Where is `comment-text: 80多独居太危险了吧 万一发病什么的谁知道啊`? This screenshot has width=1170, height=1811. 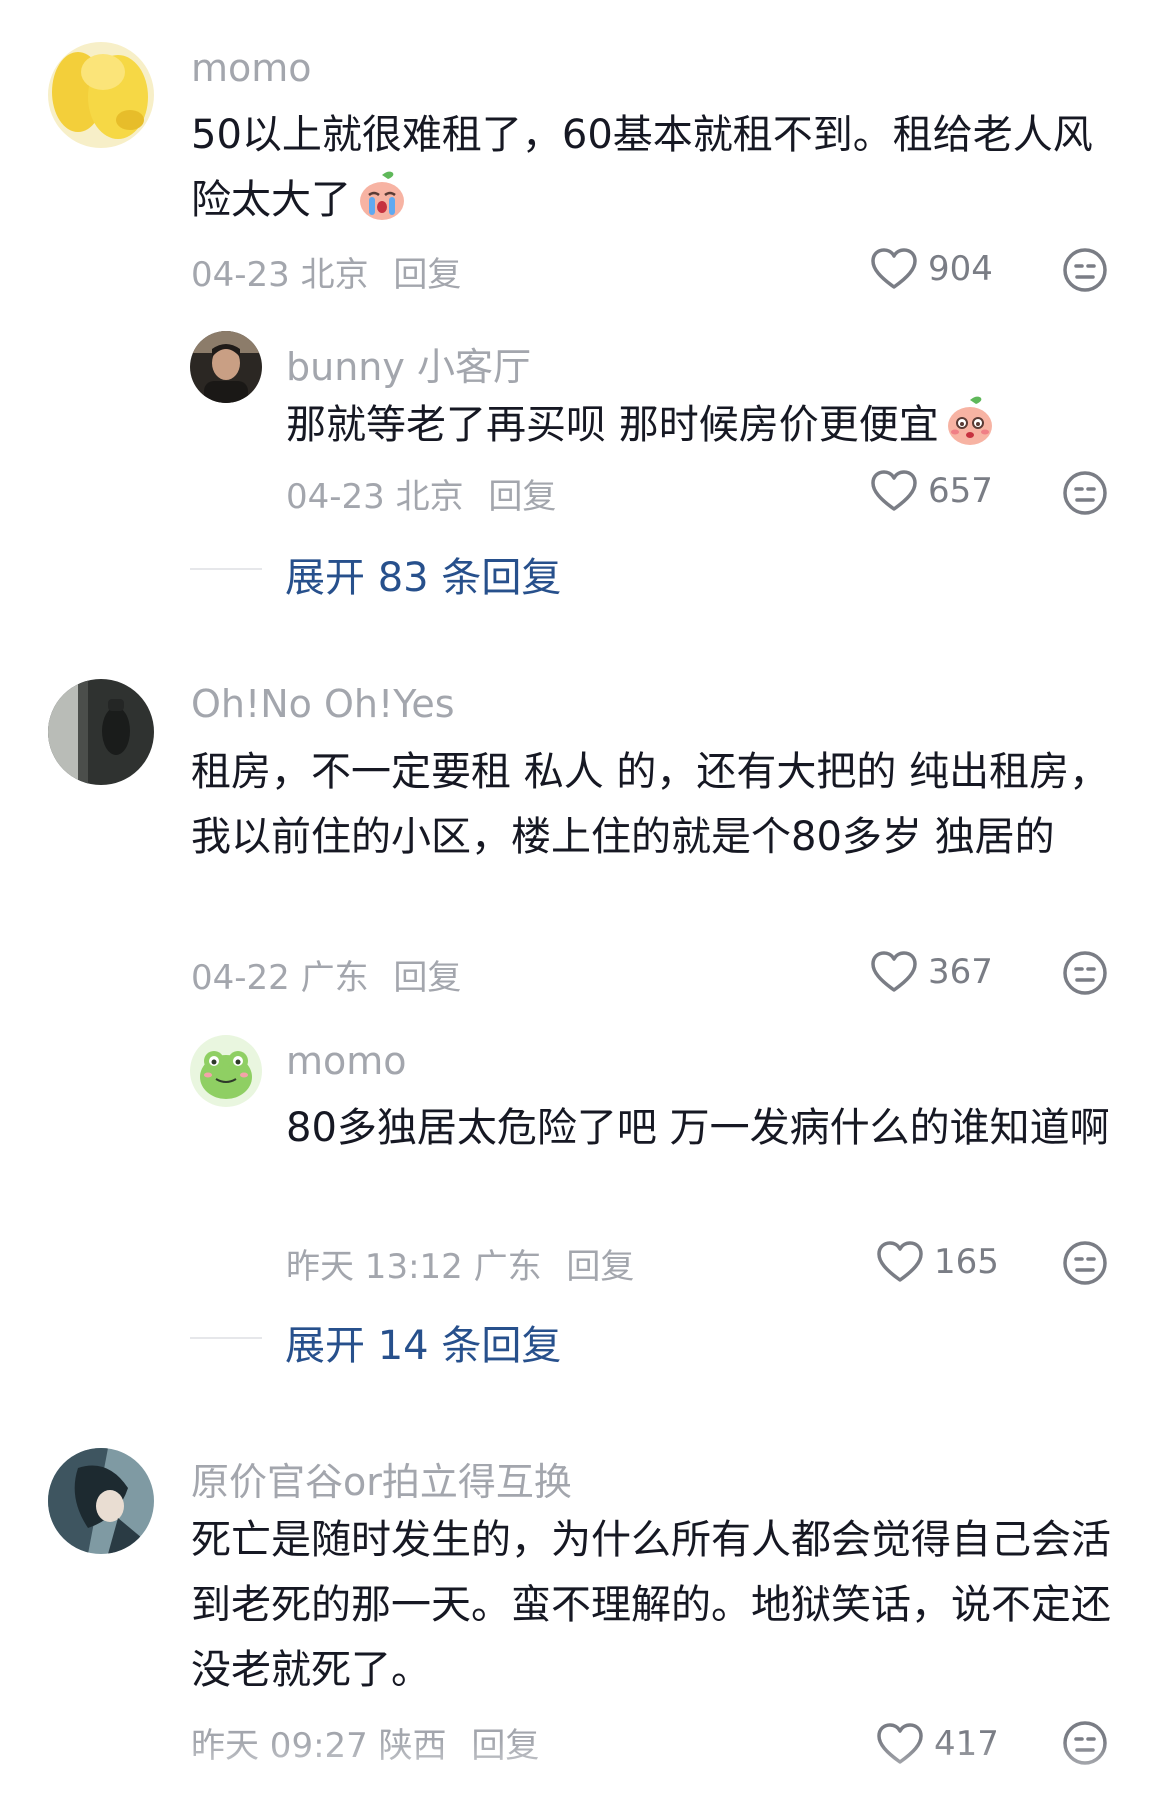
comment-text: 80多独居太危险了吧 万一发病什么的谁知道啊 is located at coordinates (698, 1128).